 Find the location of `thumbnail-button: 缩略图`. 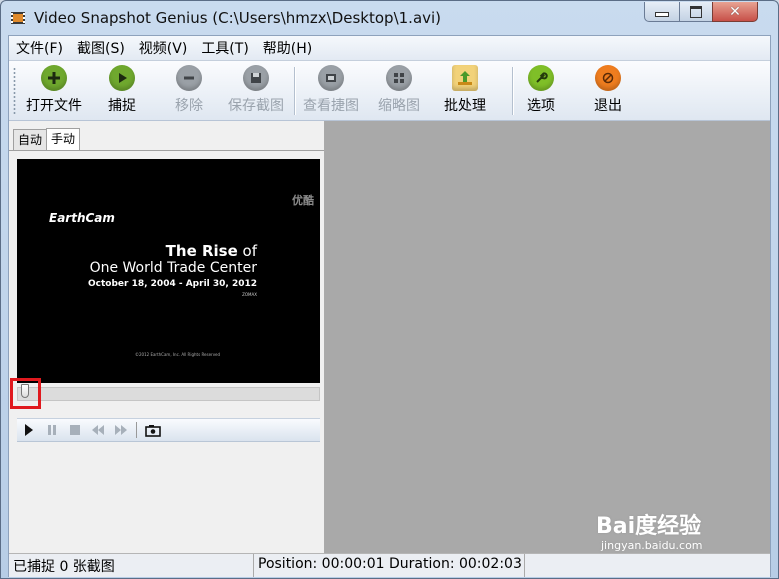

thumbnail-button: 缩略图 is located at coordinates (399, 90).